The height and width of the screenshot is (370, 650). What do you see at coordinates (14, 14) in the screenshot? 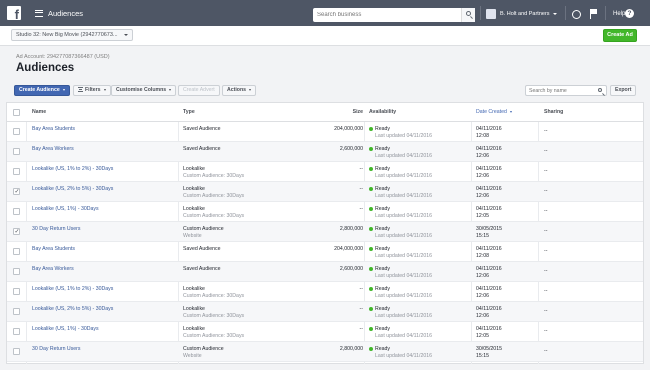
I see `facebook-logo-icon` at bounding box center [14, 14].